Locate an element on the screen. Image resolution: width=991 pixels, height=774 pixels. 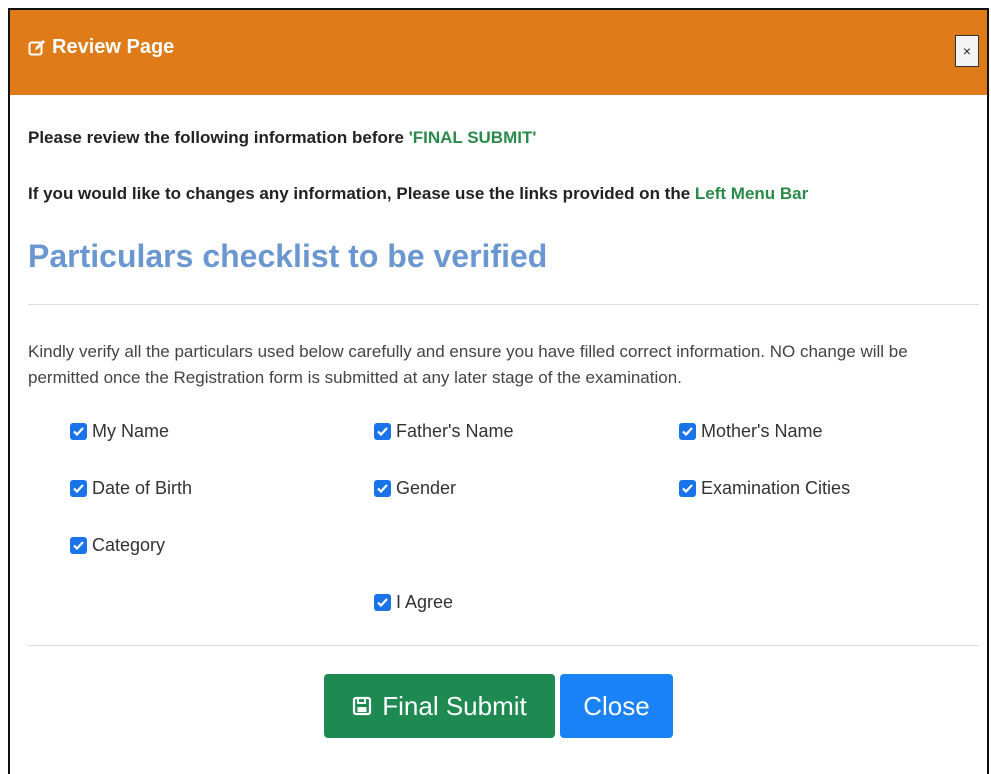
checkbox-label: Mother's Name is located at coordinates (762, 431).